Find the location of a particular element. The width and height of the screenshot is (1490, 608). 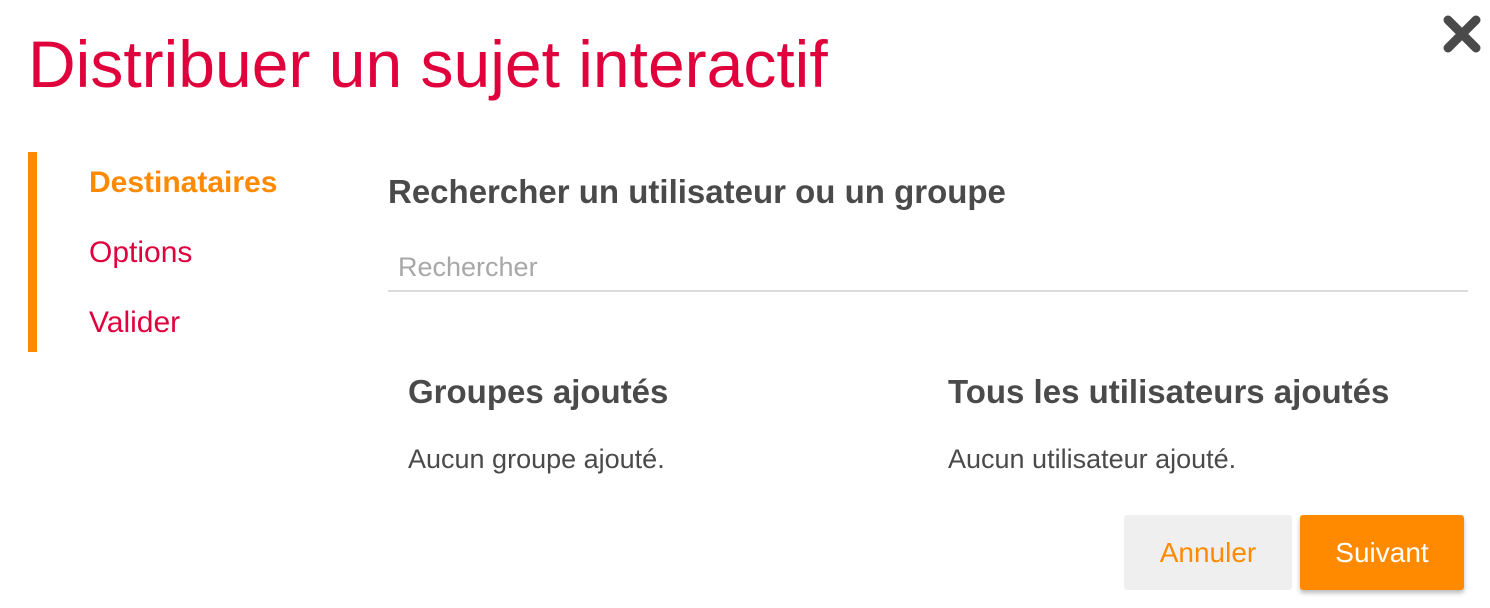

groups-added-title: Groupes ajoutés is located at coordinates (538, 391).